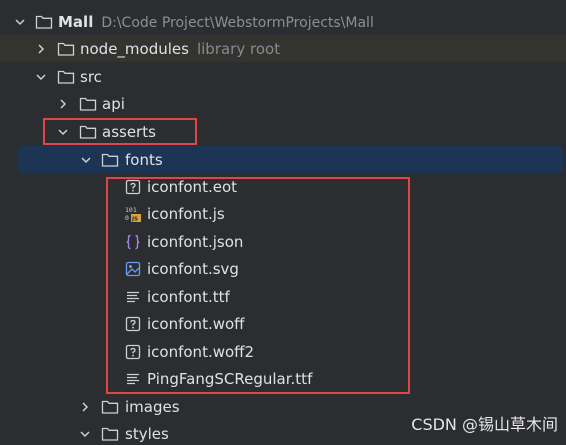 The image size is (566, 445). I want to click on file-name: iconfont.svg, so click(193, 268).